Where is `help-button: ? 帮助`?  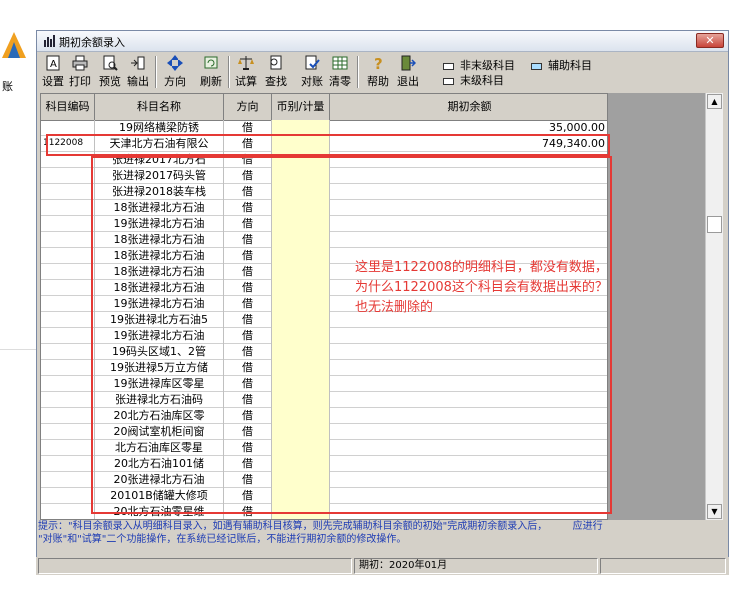
help-button: ? 帮助 is located at coordinates (378, 72).